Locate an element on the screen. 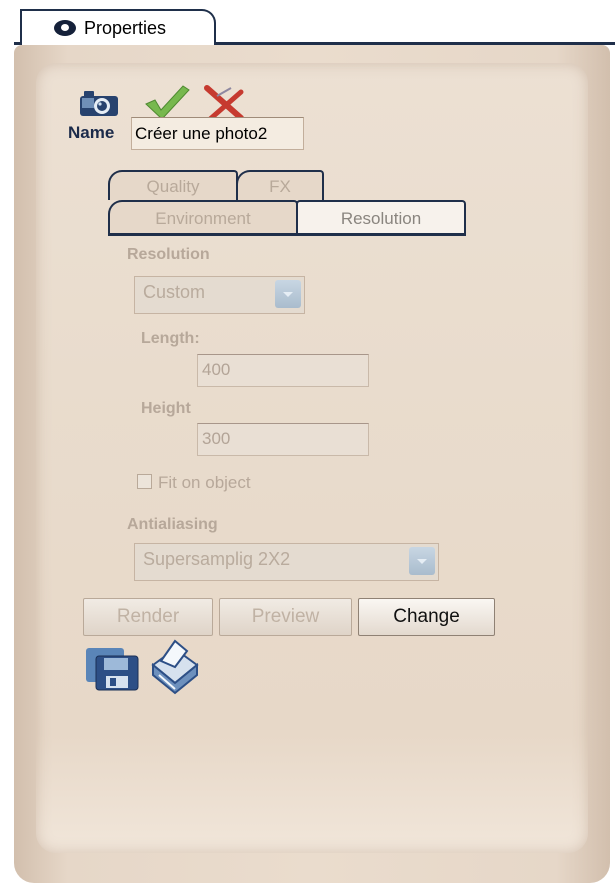  preview-button: Preview is located at coordinates (285, 617).